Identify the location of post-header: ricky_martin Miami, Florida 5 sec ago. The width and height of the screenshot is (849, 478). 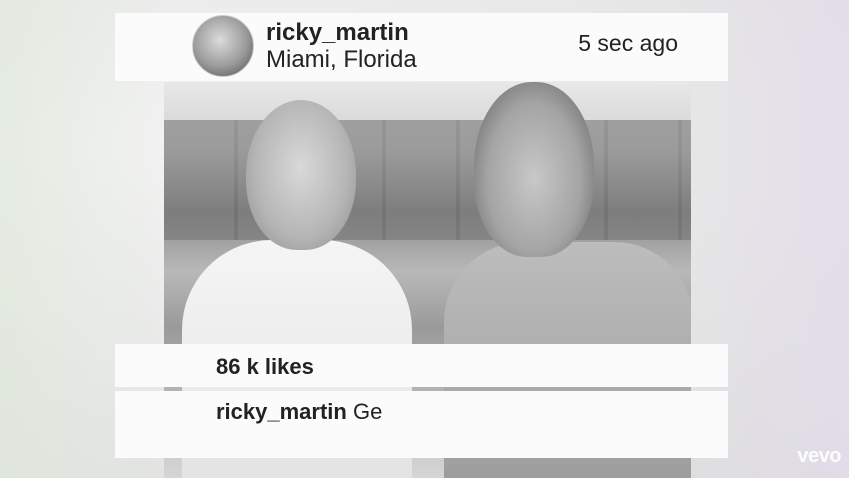
(421, 47).